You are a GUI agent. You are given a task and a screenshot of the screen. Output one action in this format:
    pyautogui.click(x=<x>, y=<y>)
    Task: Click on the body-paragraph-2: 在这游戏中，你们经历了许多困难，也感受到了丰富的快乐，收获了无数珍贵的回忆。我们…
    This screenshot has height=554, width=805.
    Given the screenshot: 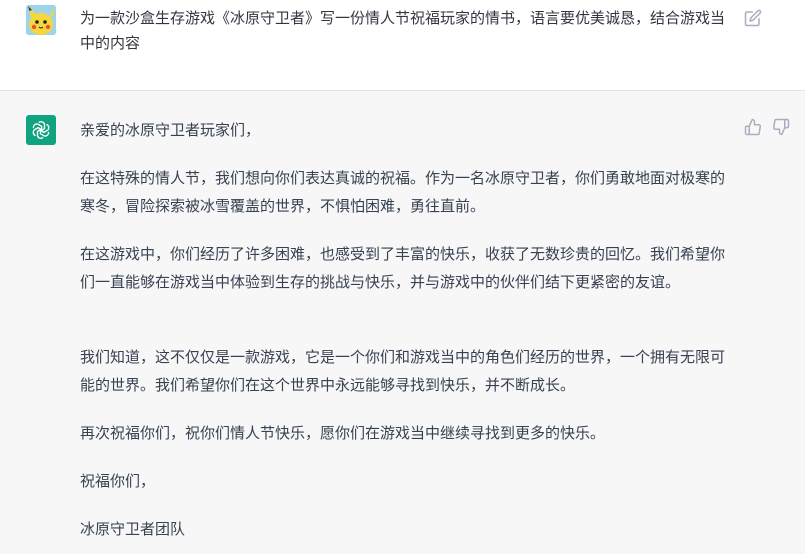 What is the action you would take?
    pyautogui.click(x=403, y=268)
    